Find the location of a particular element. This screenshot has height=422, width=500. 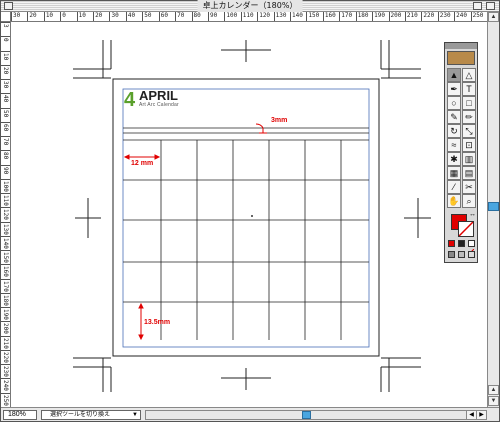

type-tool-icon: T is located at coordinates (469, 89).